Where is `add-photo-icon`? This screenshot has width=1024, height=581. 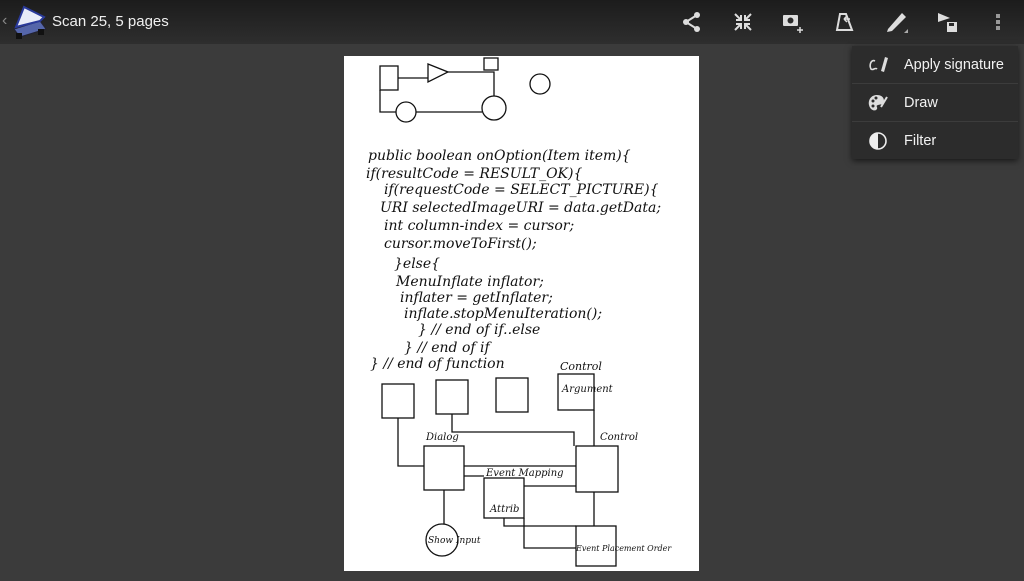
add-photo-icon is located at coordinates (793, 24).